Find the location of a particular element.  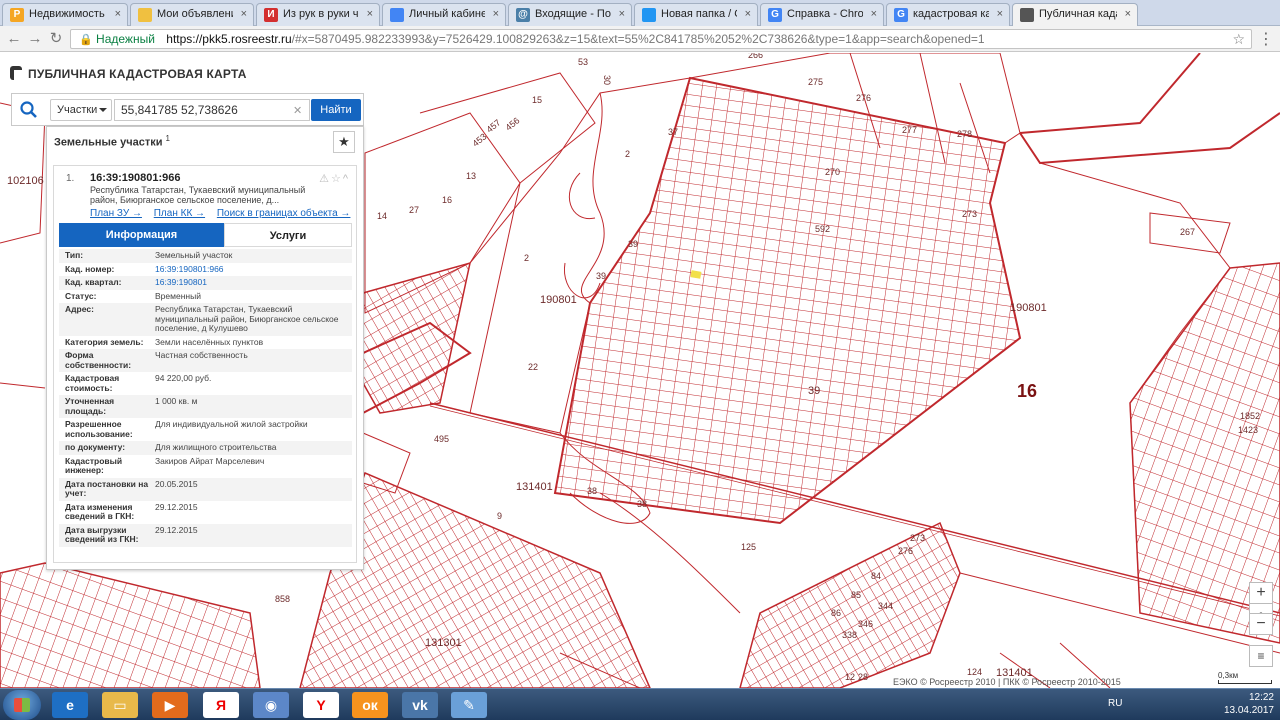

vk-icon: vk is located at coordinates (420, 705).